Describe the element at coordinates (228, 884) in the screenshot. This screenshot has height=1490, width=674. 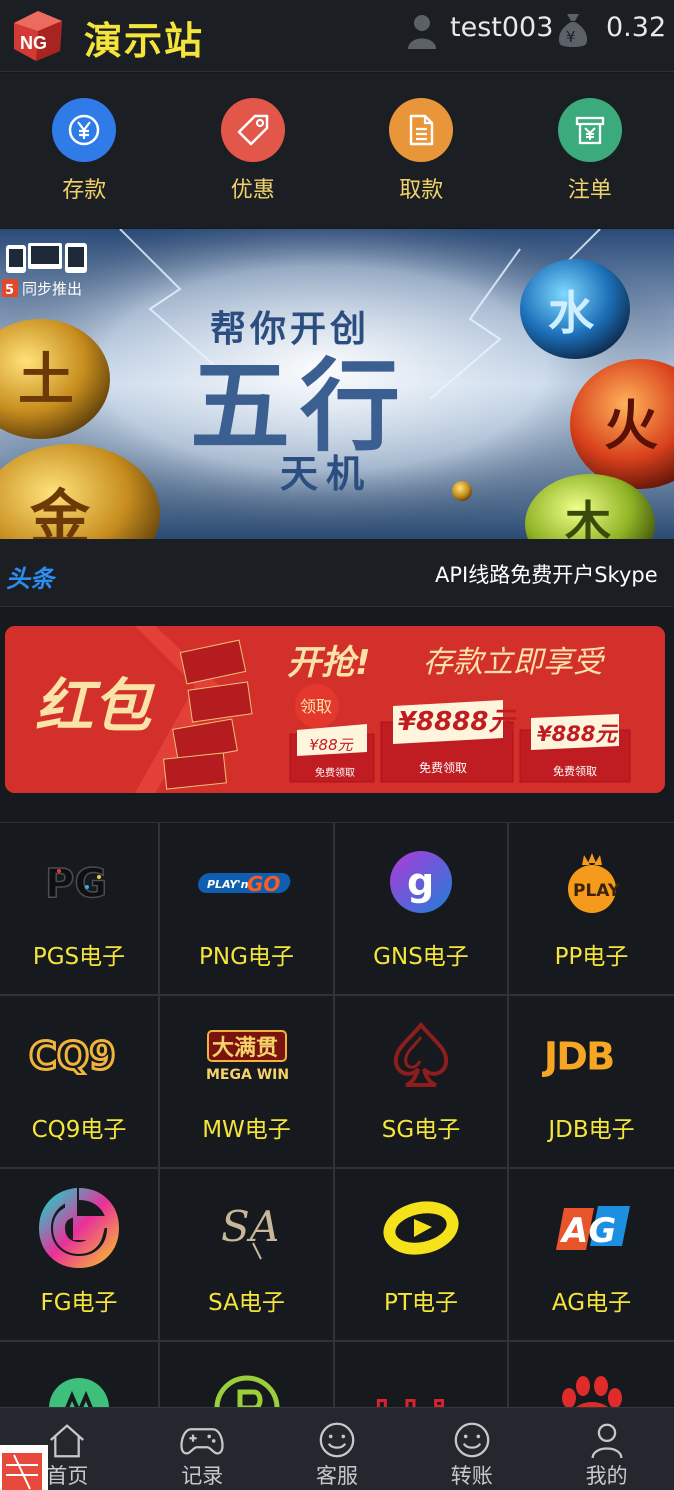
I see `svg-text: PLAY'n` at that location.